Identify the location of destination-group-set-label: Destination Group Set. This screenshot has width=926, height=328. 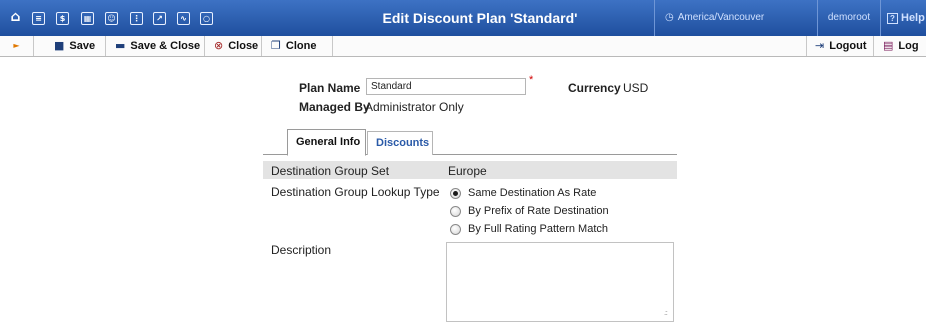
(330, 171).